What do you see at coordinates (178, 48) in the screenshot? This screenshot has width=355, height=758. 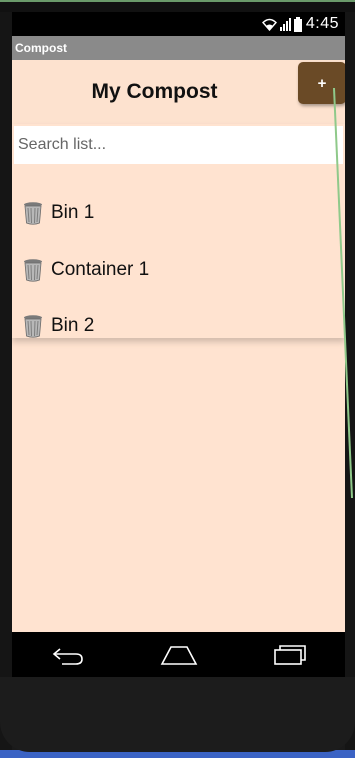 I see `app-title-bar: Compost` at bounding box center [178, 48].